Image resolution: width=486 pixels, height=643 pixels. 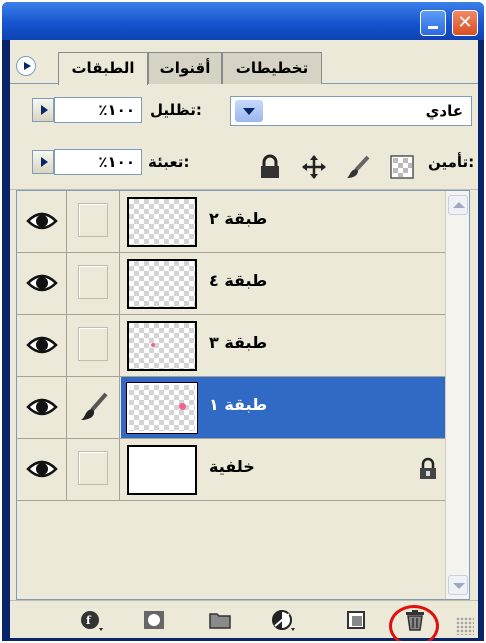 What do you see at coordinates (458, 585) in the screenshot?
I see `scroll-down-button` at bounding box center [458, 585].